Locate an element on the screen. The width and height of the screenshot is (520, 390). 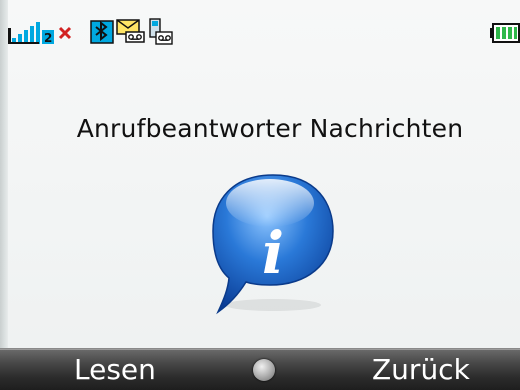
dual-phone-icon is located at coordinates (161, 31).